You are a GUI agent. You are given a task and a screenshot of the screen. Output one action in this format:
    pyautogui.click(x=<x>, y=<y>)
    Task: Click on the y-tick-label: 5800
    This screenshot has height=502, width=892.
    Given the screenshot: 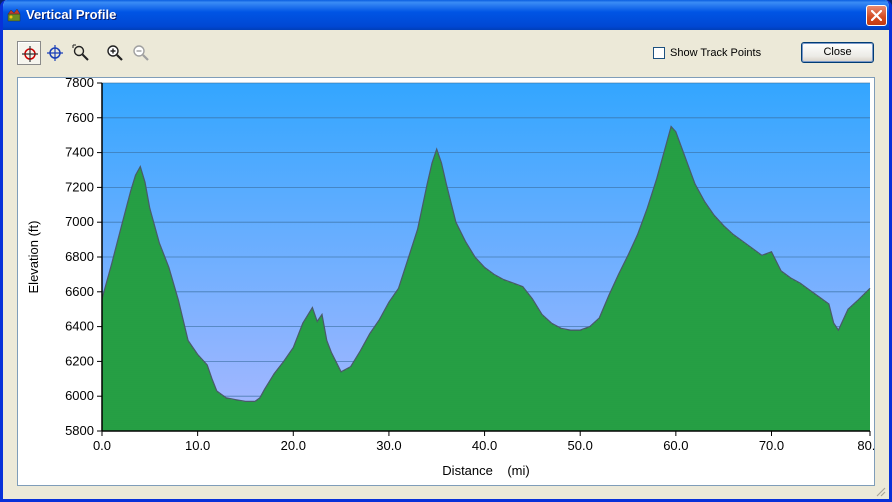 What is the action you would take?
    pyautogui.click(x=79, y=430)
    